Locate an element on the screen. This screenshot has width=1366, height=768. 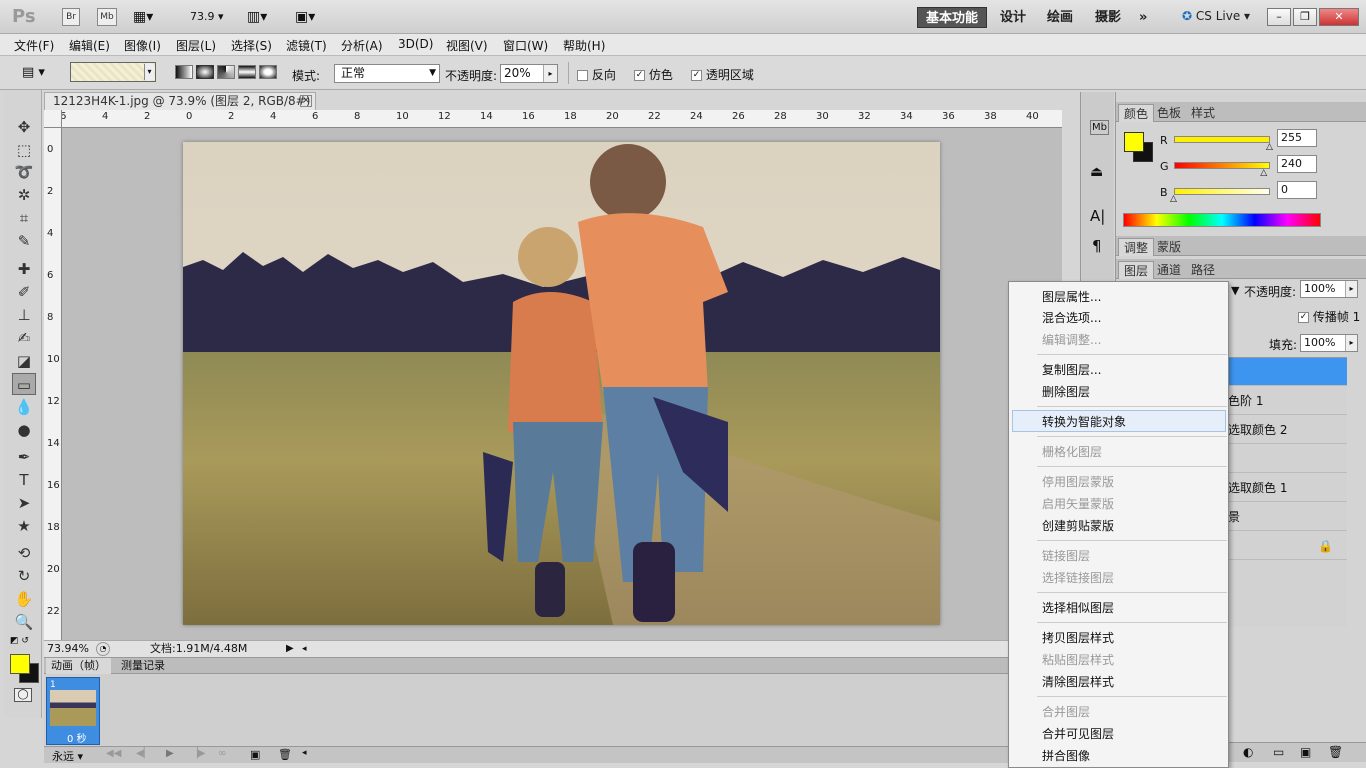
zoom-percentage: 73.94% is located at coordinates (68, 649).